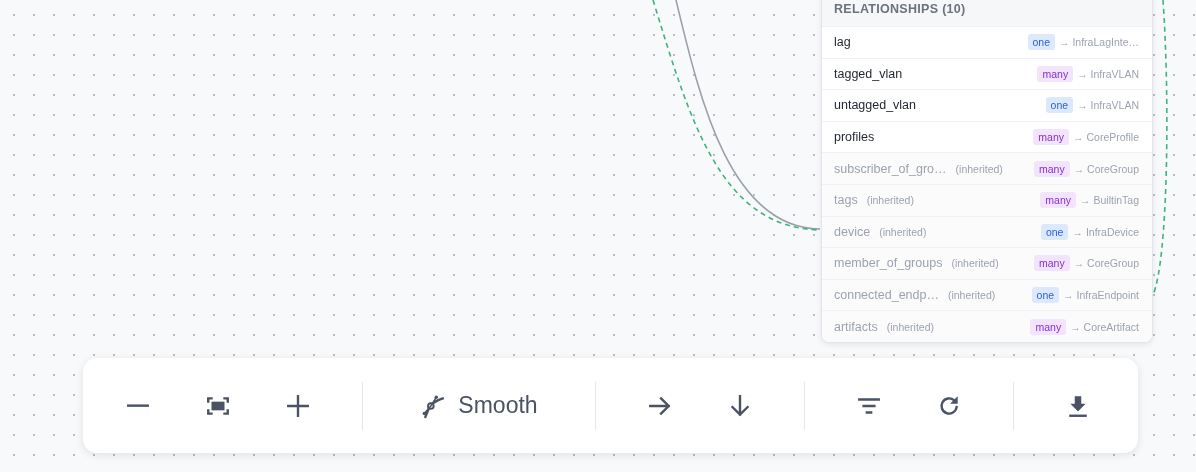 The image size is (1196, 472). I want to click on relationship-name: tagged_vlan, so click(868, 73).